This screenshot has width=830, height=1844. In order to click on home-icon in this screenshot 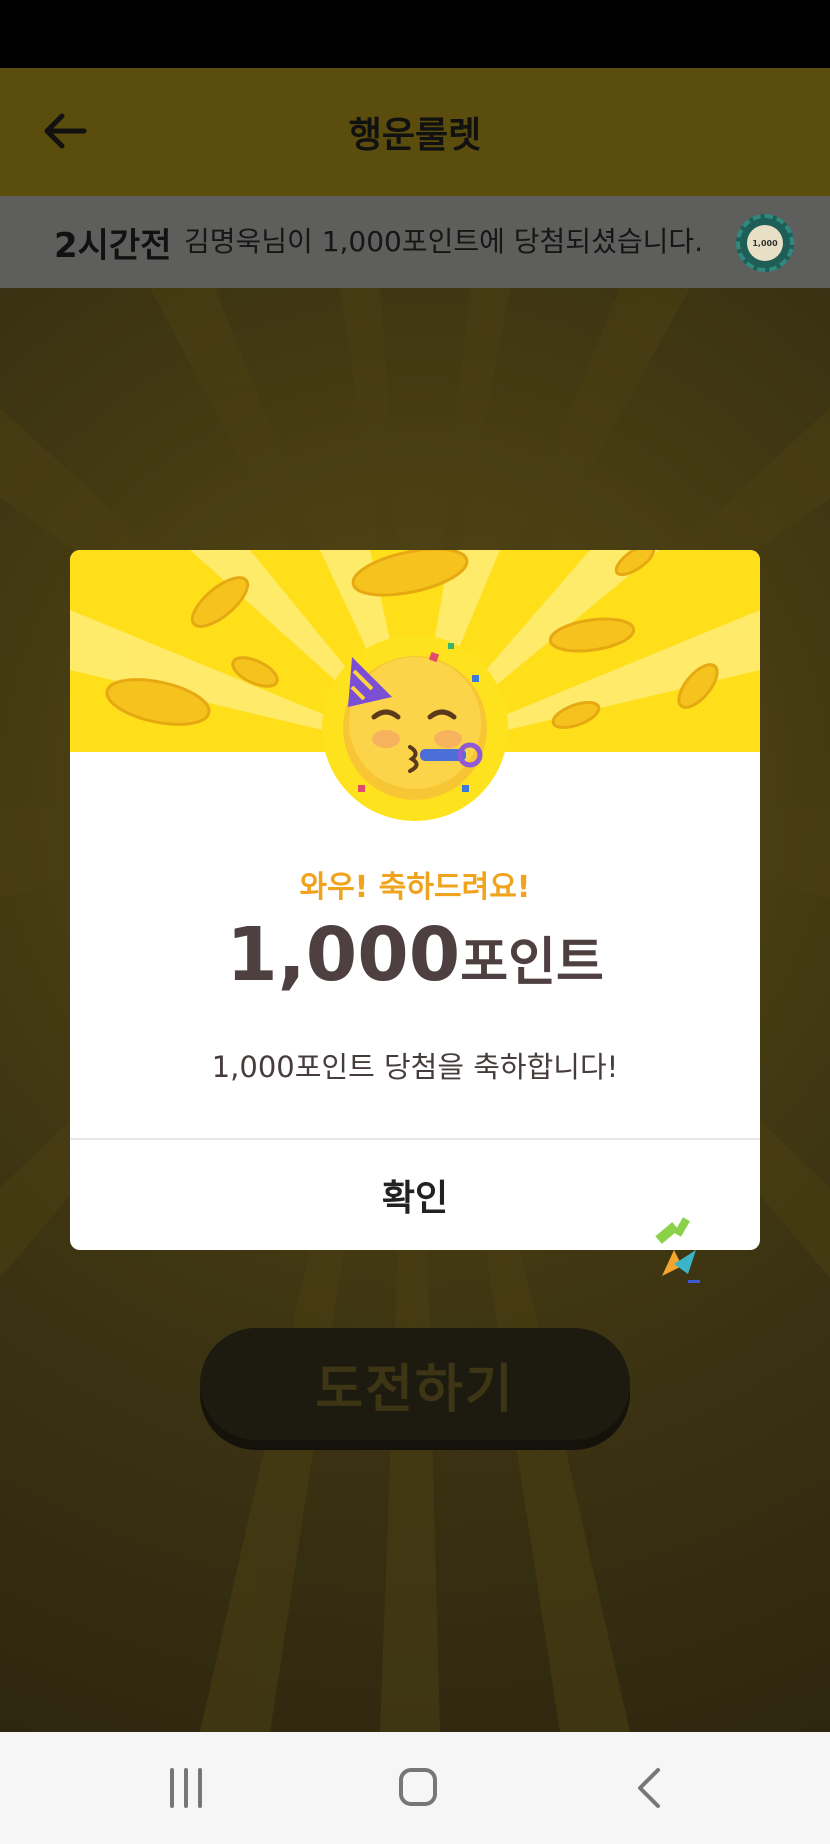, I will do `click(418, 1787)`.